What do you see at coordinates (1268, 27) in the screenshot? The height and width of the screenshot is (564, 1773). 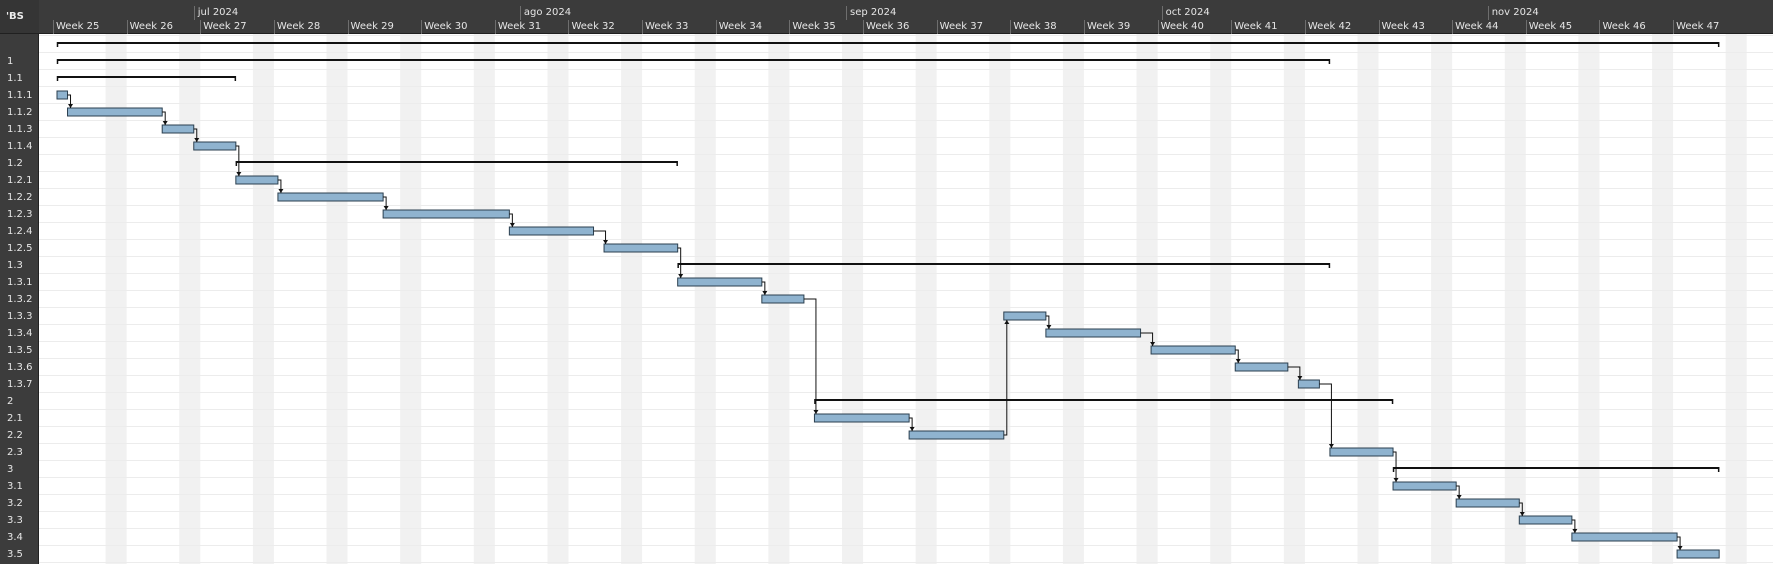 I see `week-label: Week 41` at bounding box center [1268, 27].